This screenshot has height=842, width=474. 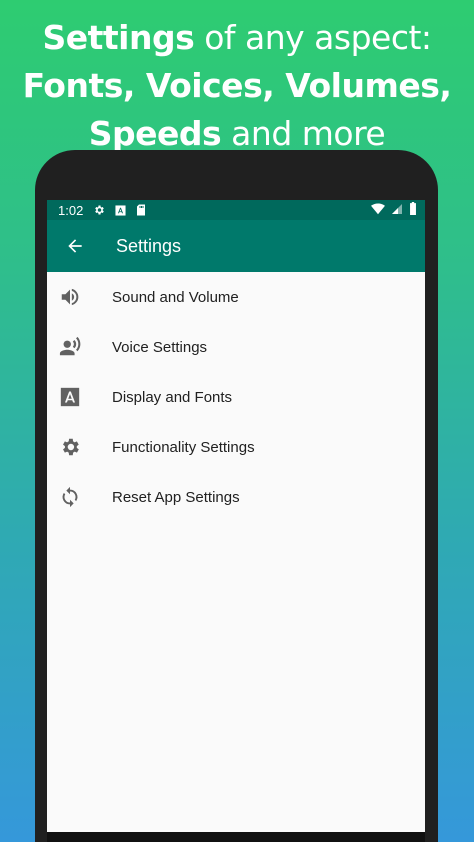 What do you see at coordinates (160, 347) in the screenshot?
I see `settings-item-label: Voice Settings` at bounding box center [160, 347].